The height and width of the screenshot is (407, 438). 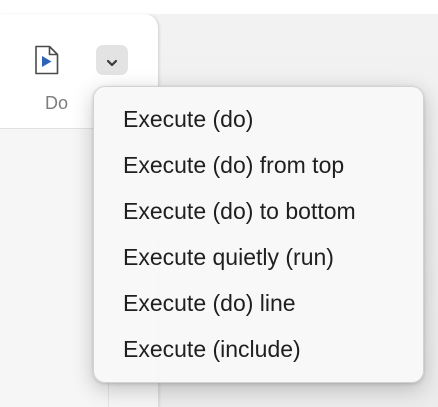 What do you see at coordinates (258, 349) in the screenshot?
I see `menu-item-execute-include: Execute (include)` at bounding box center [258, 349].